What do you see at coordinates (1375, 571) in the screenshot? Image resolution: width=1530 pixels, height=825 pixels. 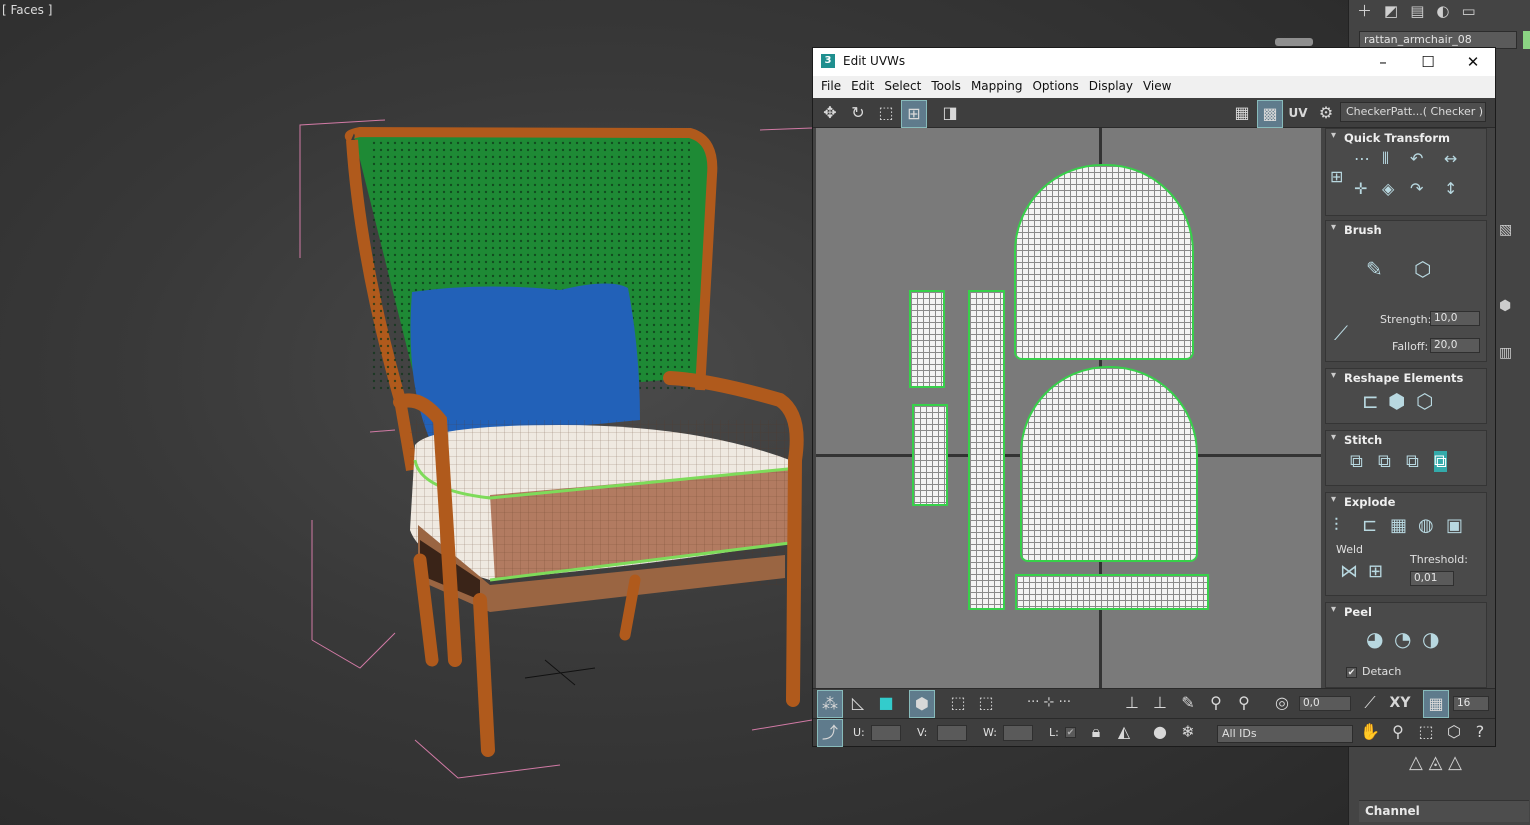 I see `weld-target-icon: ⊞` at bounding box center [1375, 571].